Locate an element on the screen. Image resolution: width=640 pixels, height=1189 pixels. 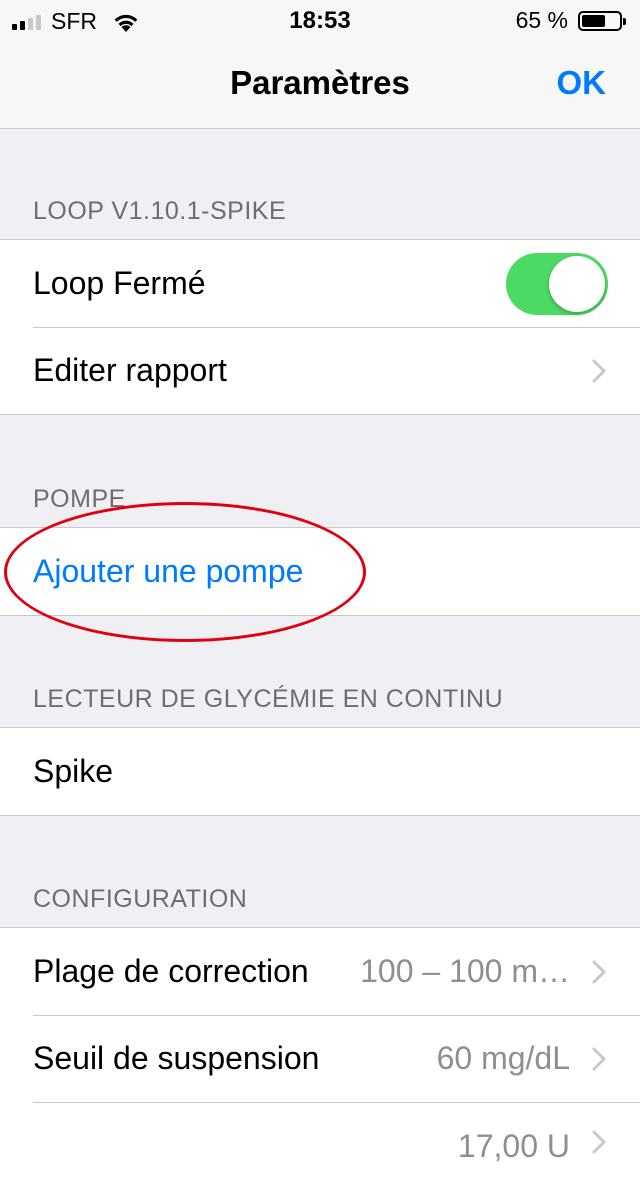
section-header-configuration: CONFIGURATION is located at coordinates (140, 899).